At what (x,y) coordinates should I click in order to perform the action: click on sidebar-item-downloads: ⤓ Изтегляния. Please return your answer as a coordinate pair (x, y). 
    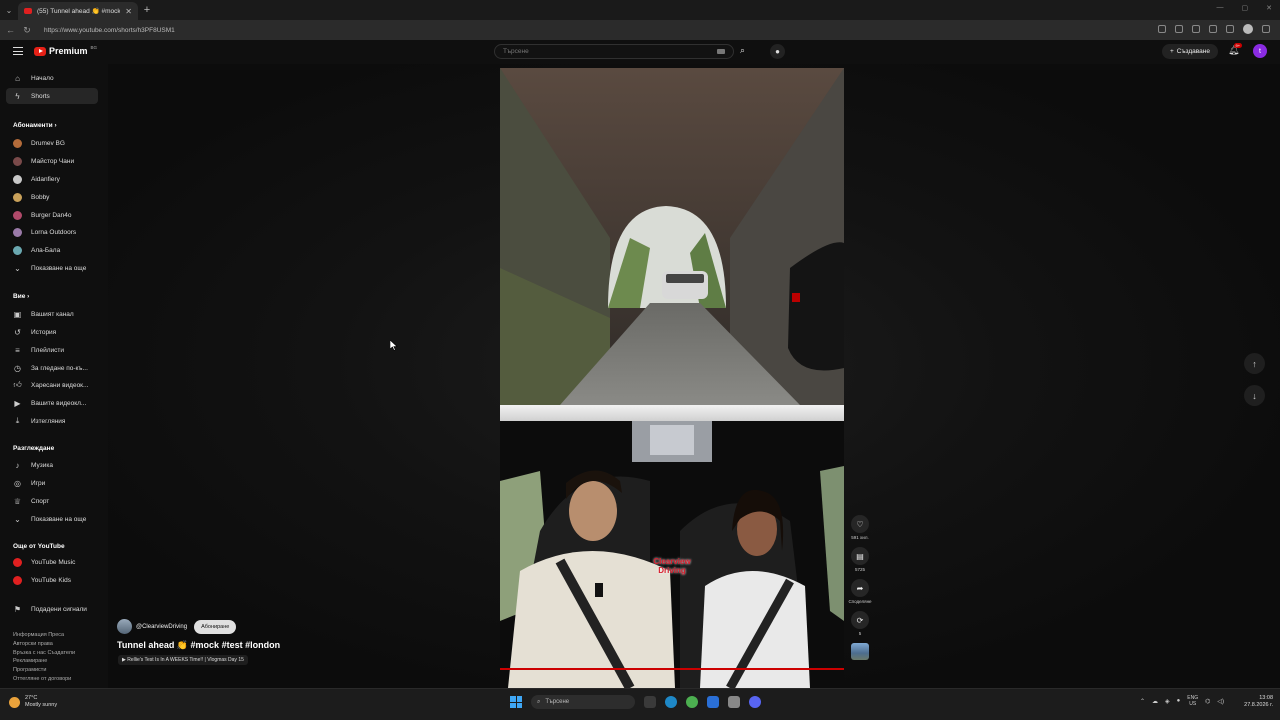
    Looking at the image, I should click on (52, 421).